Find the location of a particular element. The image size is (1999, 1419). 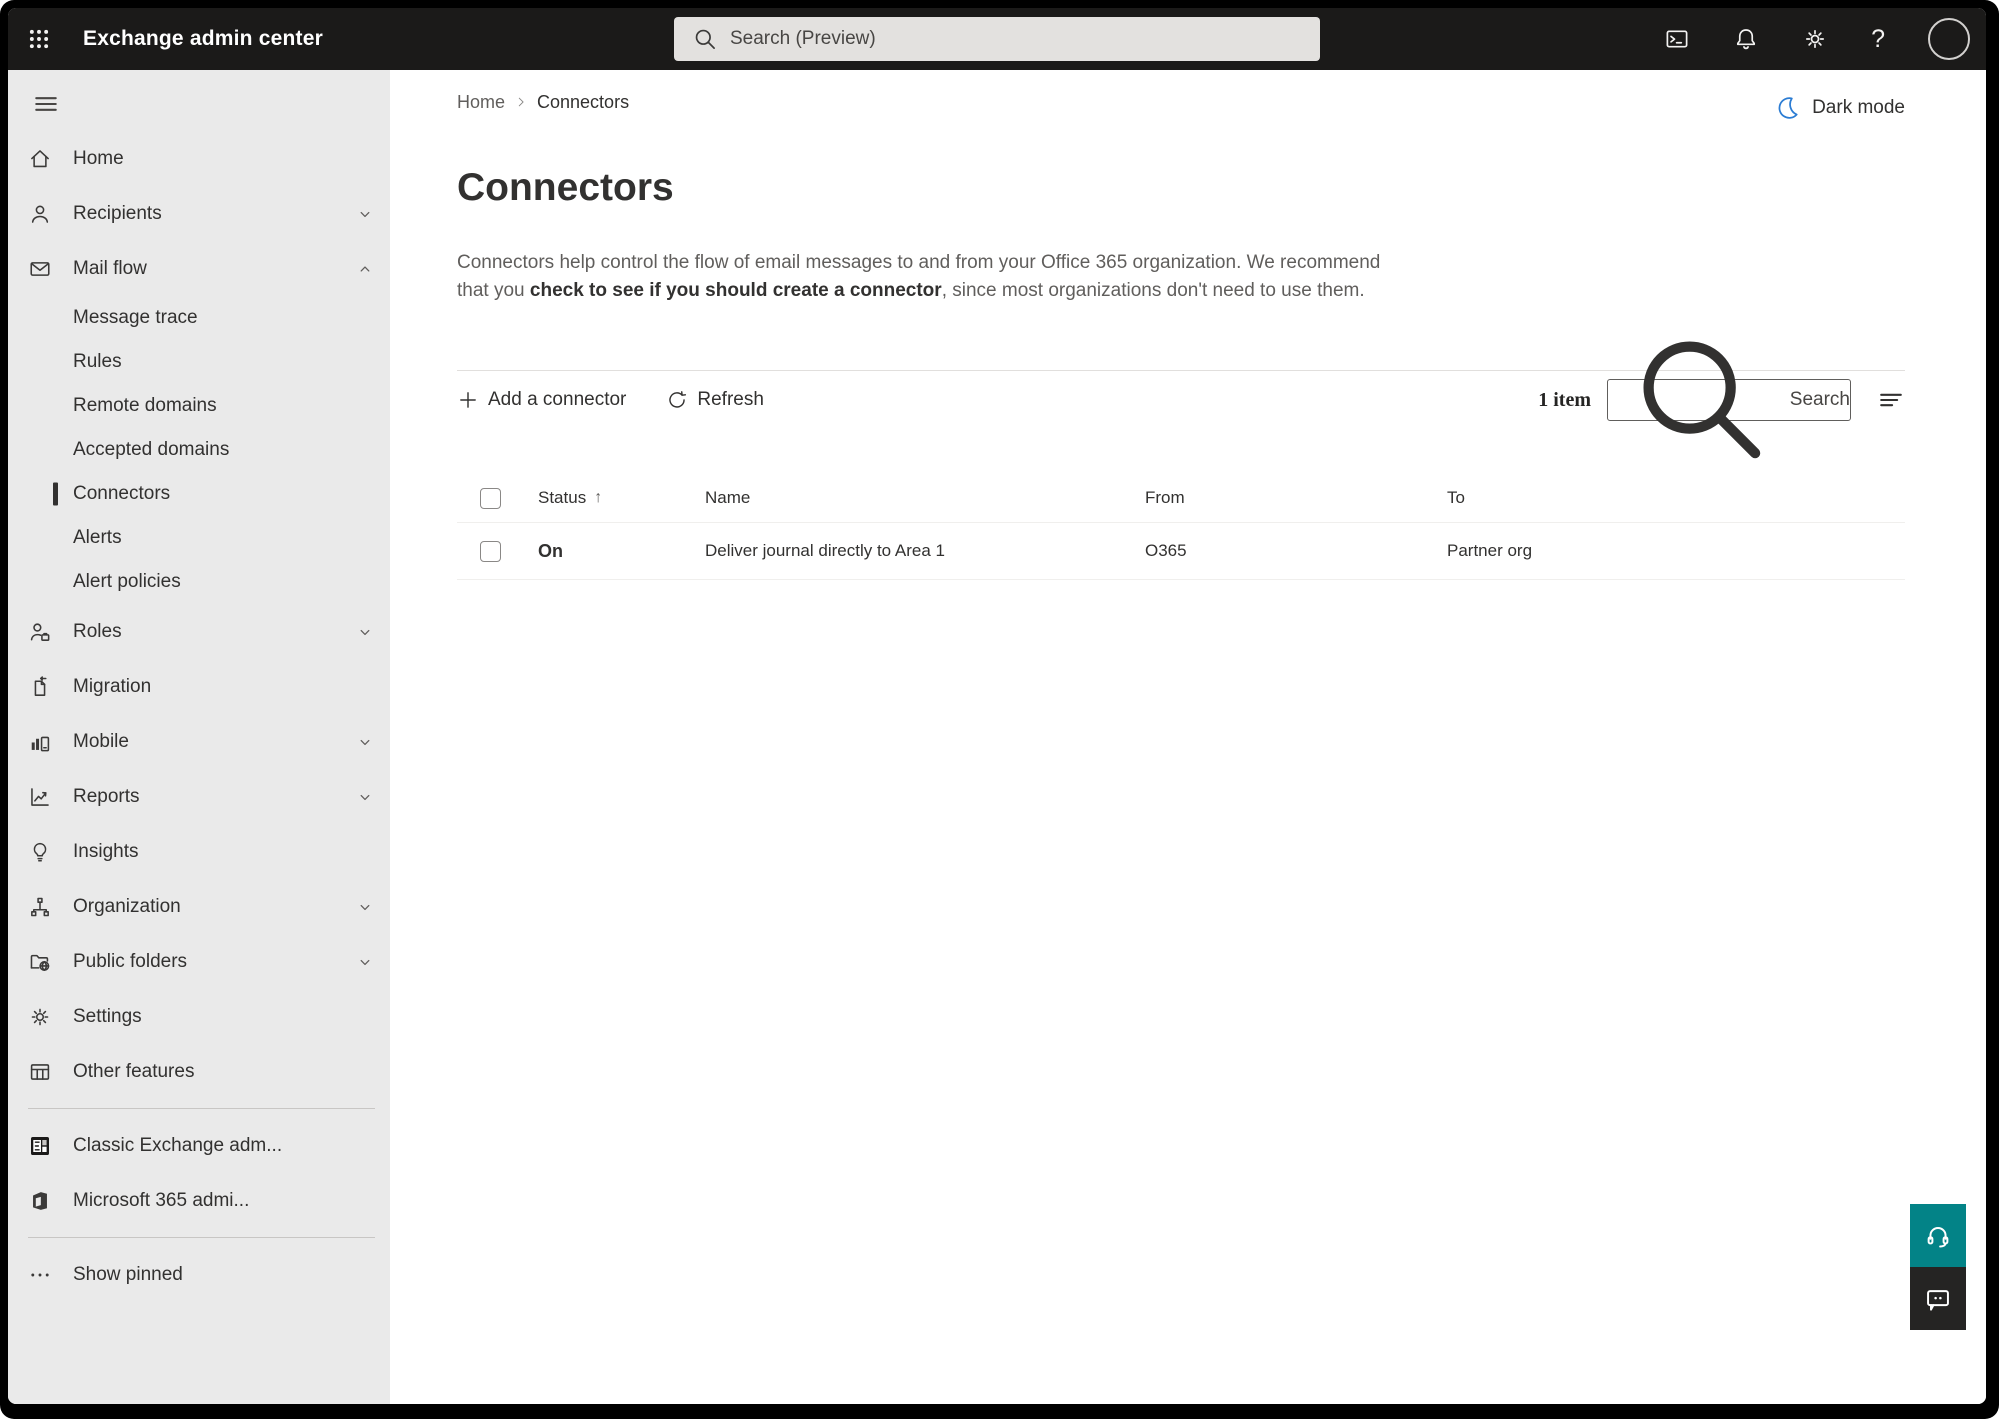

sidebar-item-accepted-domains: Accepted domains is located at coordinates (199, 450).